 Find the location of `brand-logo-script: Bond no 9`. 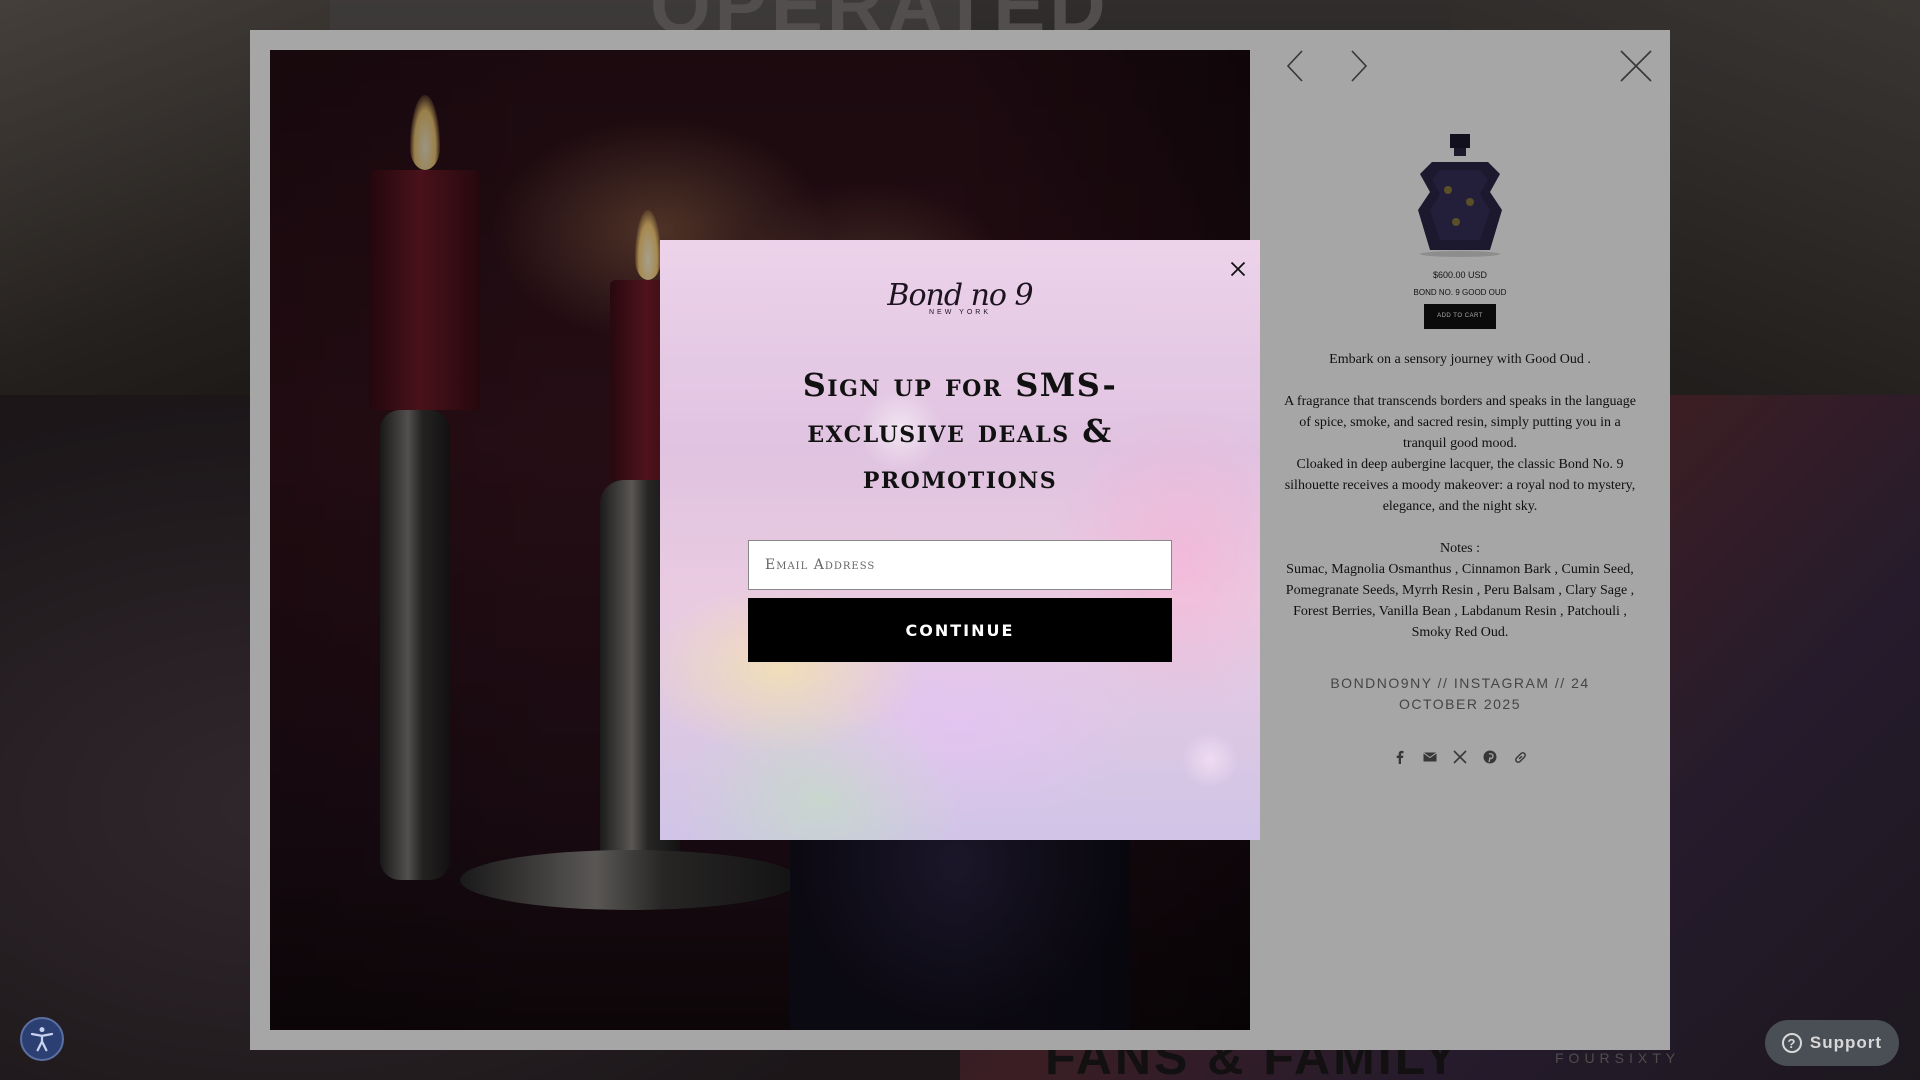

brand-logo-script: Bond no 9 is located at coordinates (960, 295).